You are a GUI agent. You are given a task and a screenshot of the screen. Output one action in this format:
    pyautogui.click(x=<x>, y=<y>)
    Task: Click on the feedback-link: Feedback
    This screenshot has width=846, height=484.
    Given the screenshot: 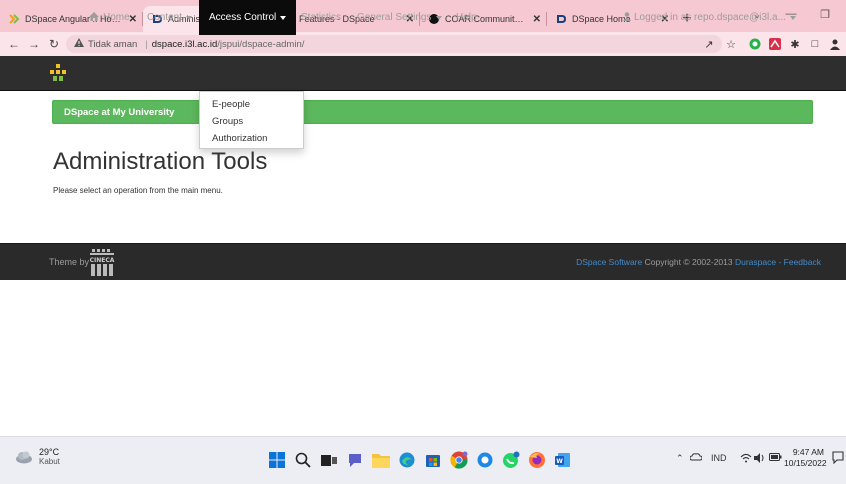 What is the action you would take?
    pyautogui.click(x=802, y=262)
    